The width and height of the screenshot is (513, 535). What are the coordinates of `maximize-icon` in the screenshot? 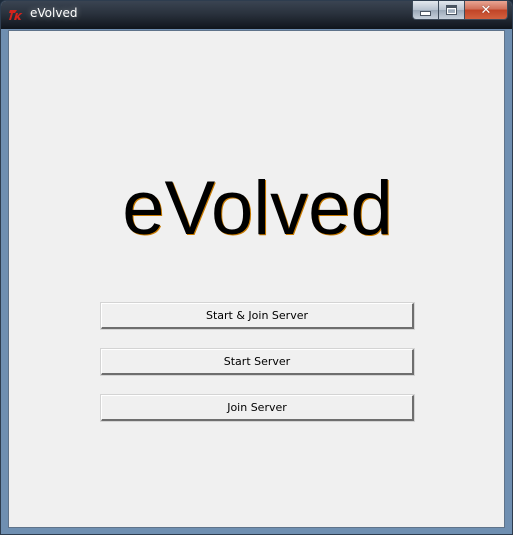 It's located at (451, 10).